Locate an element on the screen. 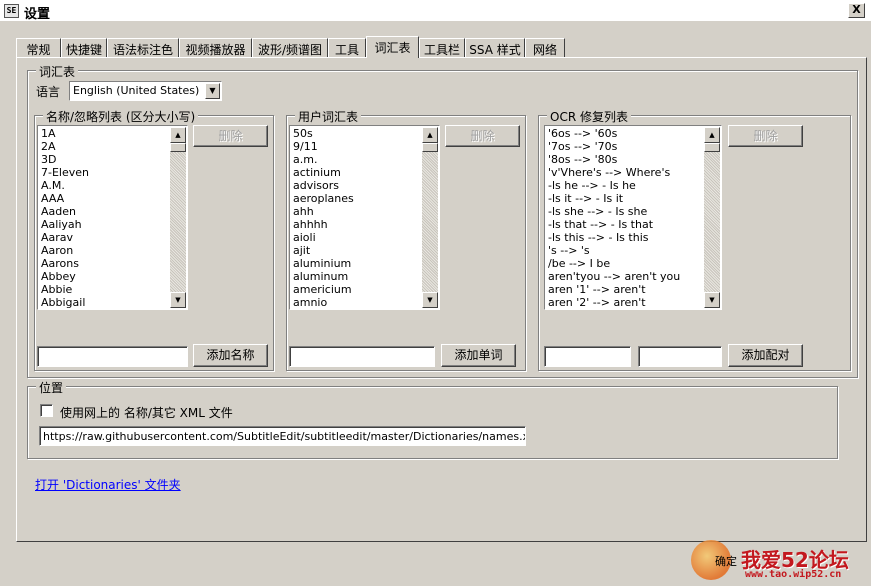 The image size is (871, 586). ocr-scrollbar: ▲ ▼ is located at coordinates (712, 217).